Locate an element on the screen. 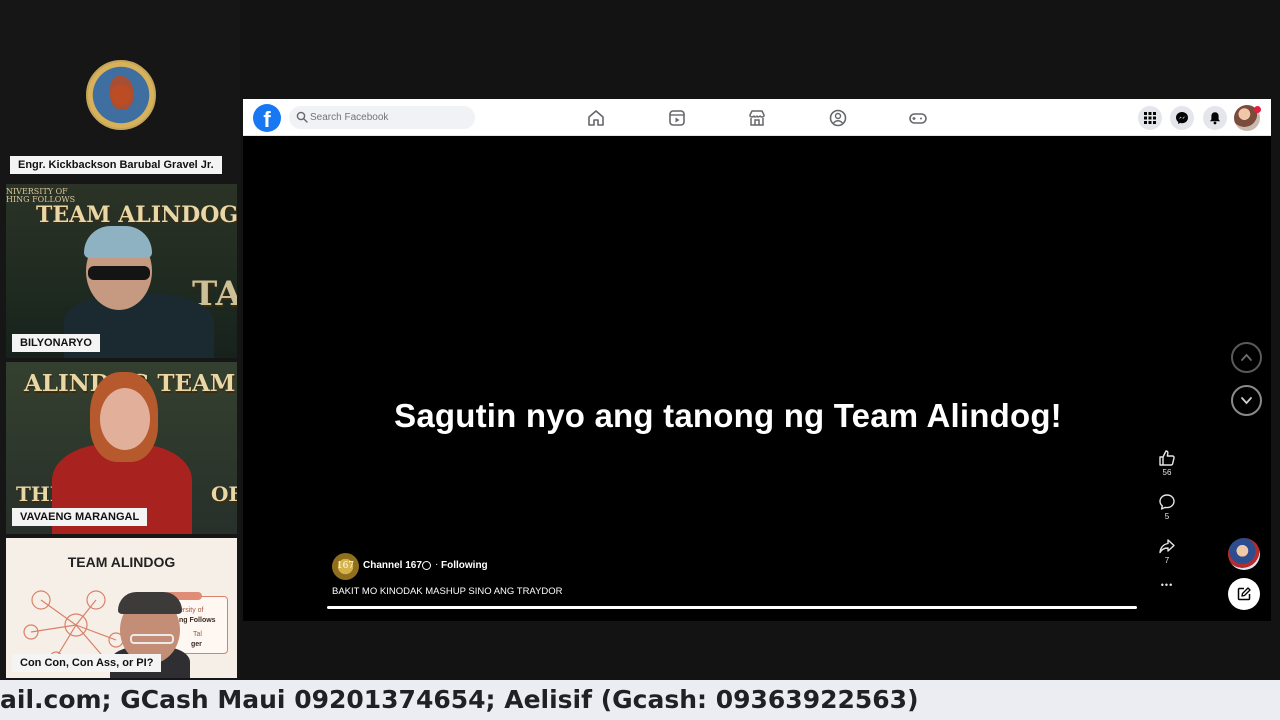  participant-name-label: Engr. Kickbackson Barubal Gravel Jr. is located at coordinates (116, 165).